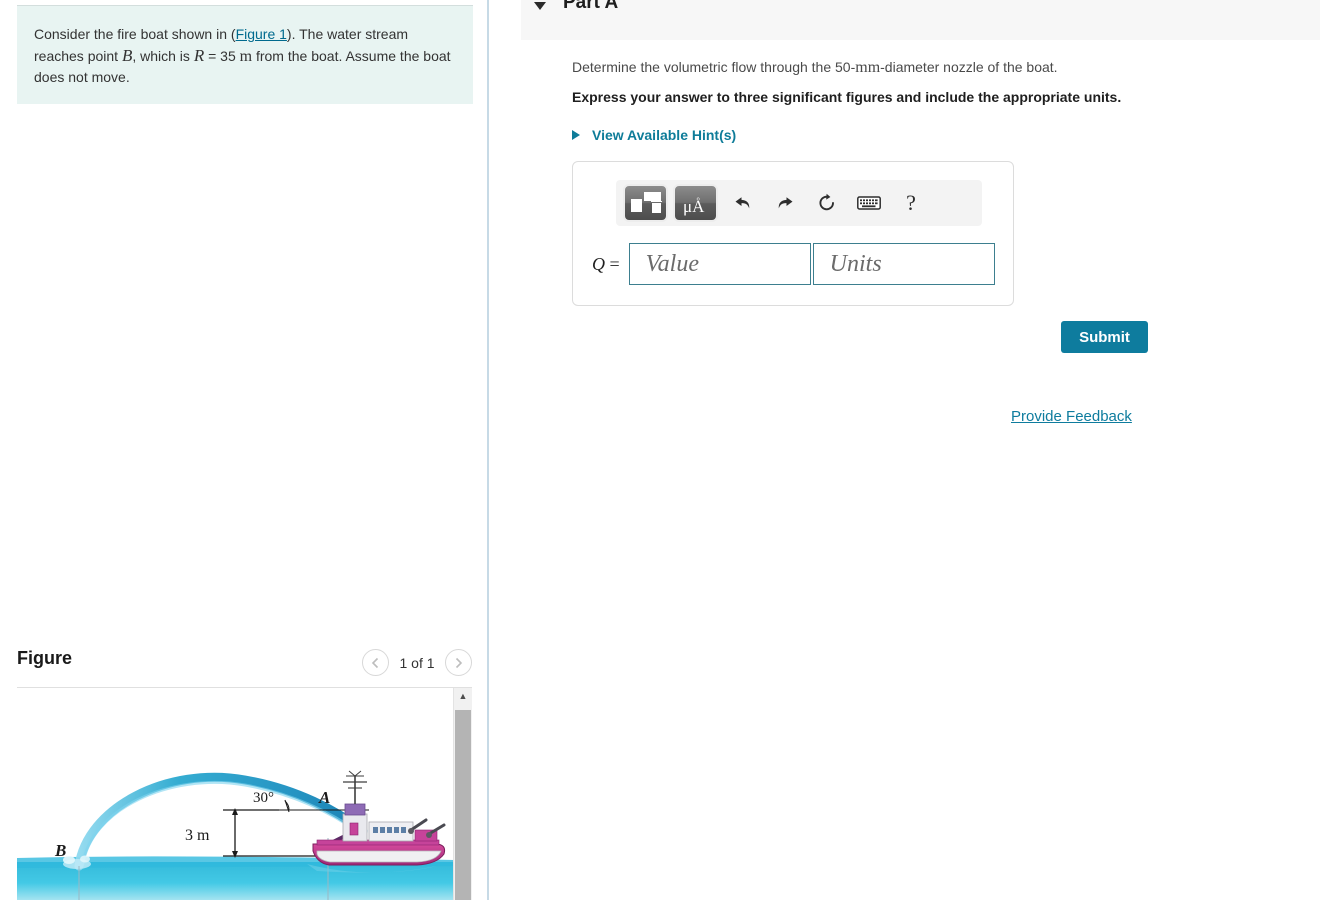 The height and width of the screenshot is (900, 1320). I want to click on triangle-right-icon, so click(576, 135).